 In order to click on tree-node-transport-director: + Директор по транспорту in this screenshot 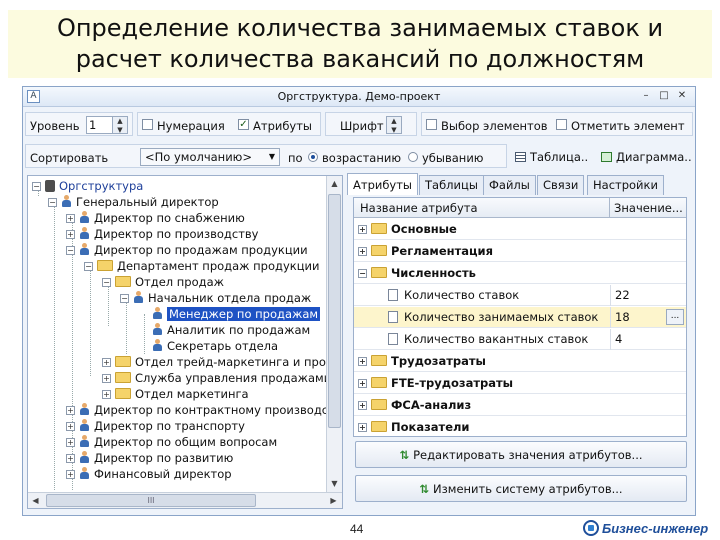, I will do `click(155, 426)`.